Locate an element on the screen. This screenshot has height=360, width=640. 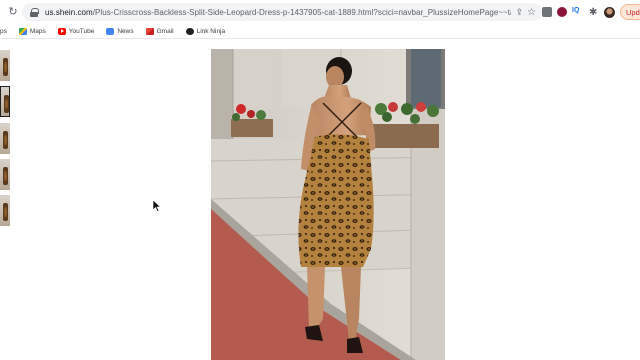
bookmark-label: ps is located at coordinates (3, 31).